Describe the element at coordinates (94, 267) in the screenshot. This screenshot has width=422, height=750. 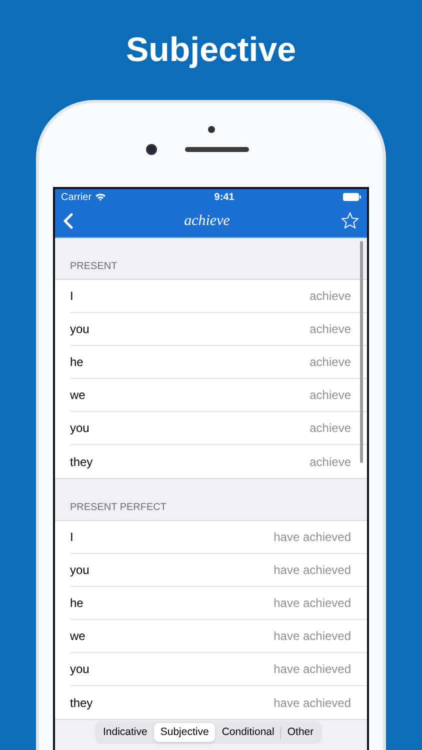
I see `section-header: PRESENT` at that location.